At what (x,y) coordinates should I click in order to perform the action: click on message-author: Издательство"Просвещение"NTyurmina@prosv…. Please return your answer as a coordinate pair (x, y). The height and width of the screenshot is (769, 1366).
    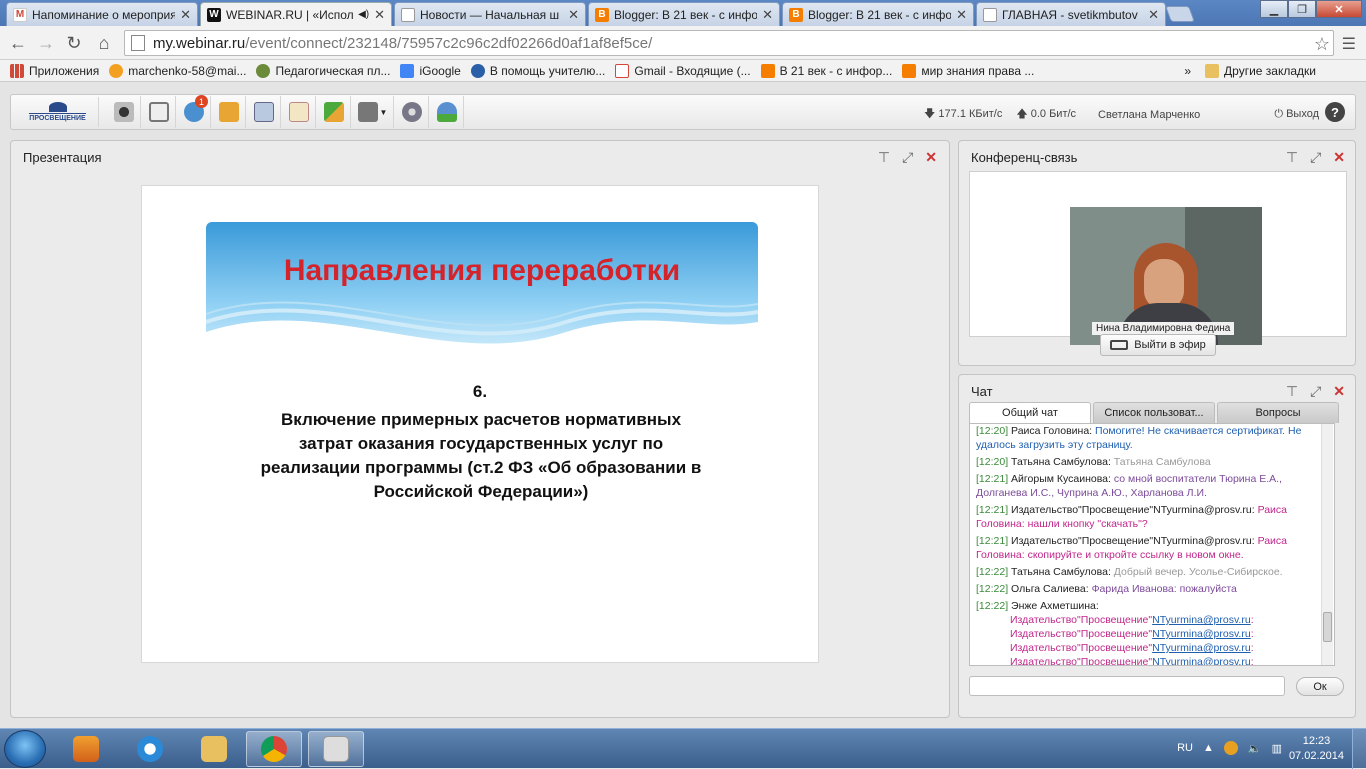
    Looking at the image, I should click on (1133, 510).